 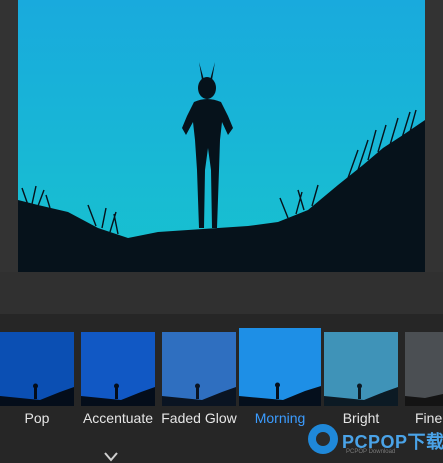 I want to click on filter-pop: Pop, so click(x=37, y=386).